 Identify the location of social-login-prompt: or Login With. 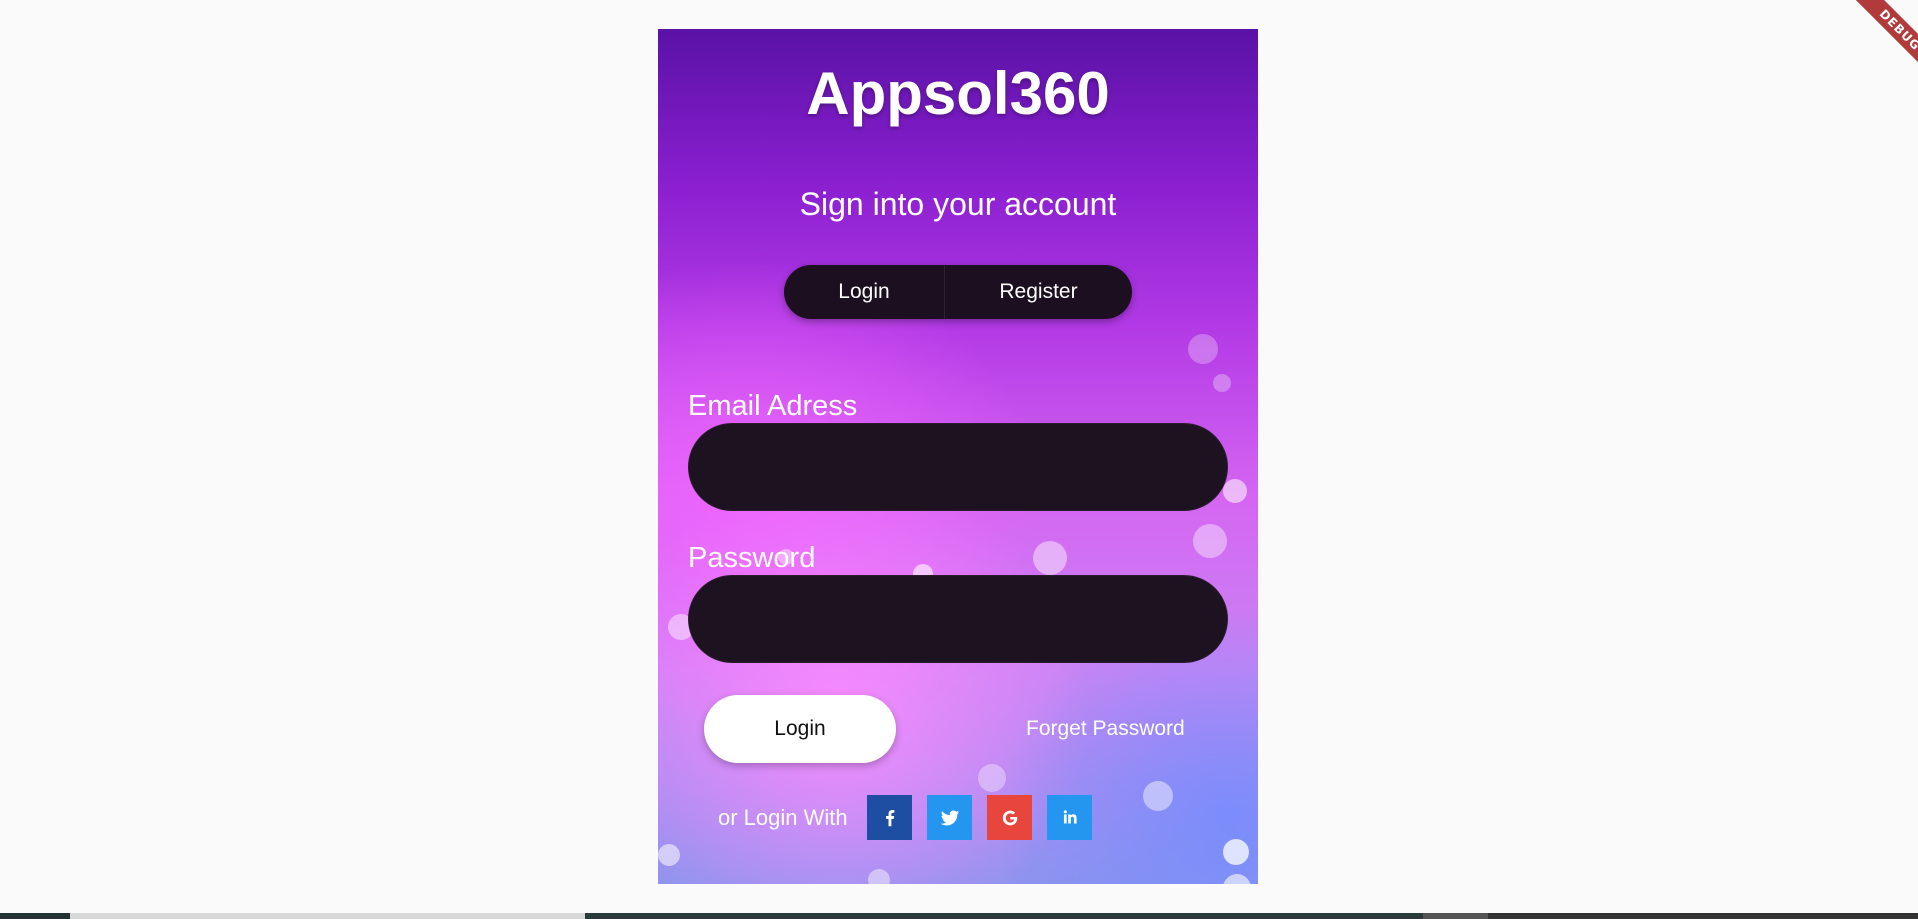
(783, 817).